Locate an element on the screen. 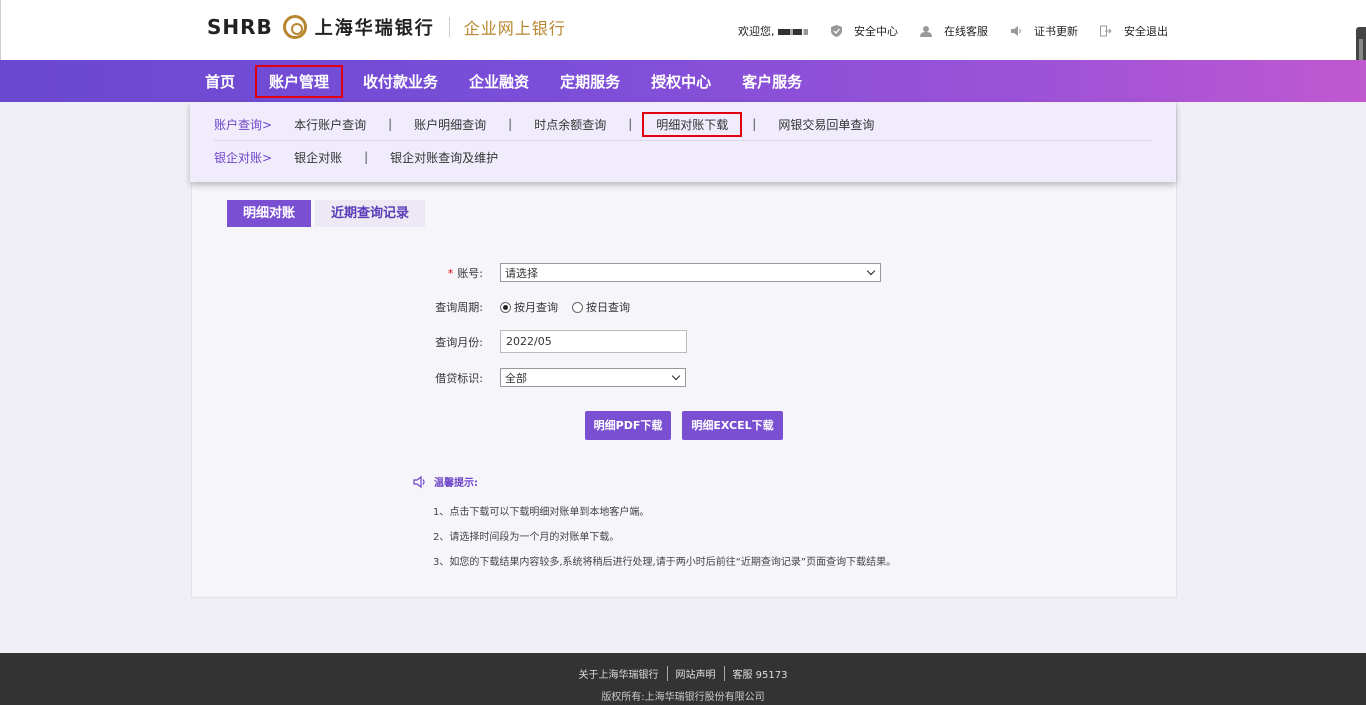 This screenshot has height=705, width=1366. pdf-download-button: 明细PDF下载 is located at coordinates (628, 425).